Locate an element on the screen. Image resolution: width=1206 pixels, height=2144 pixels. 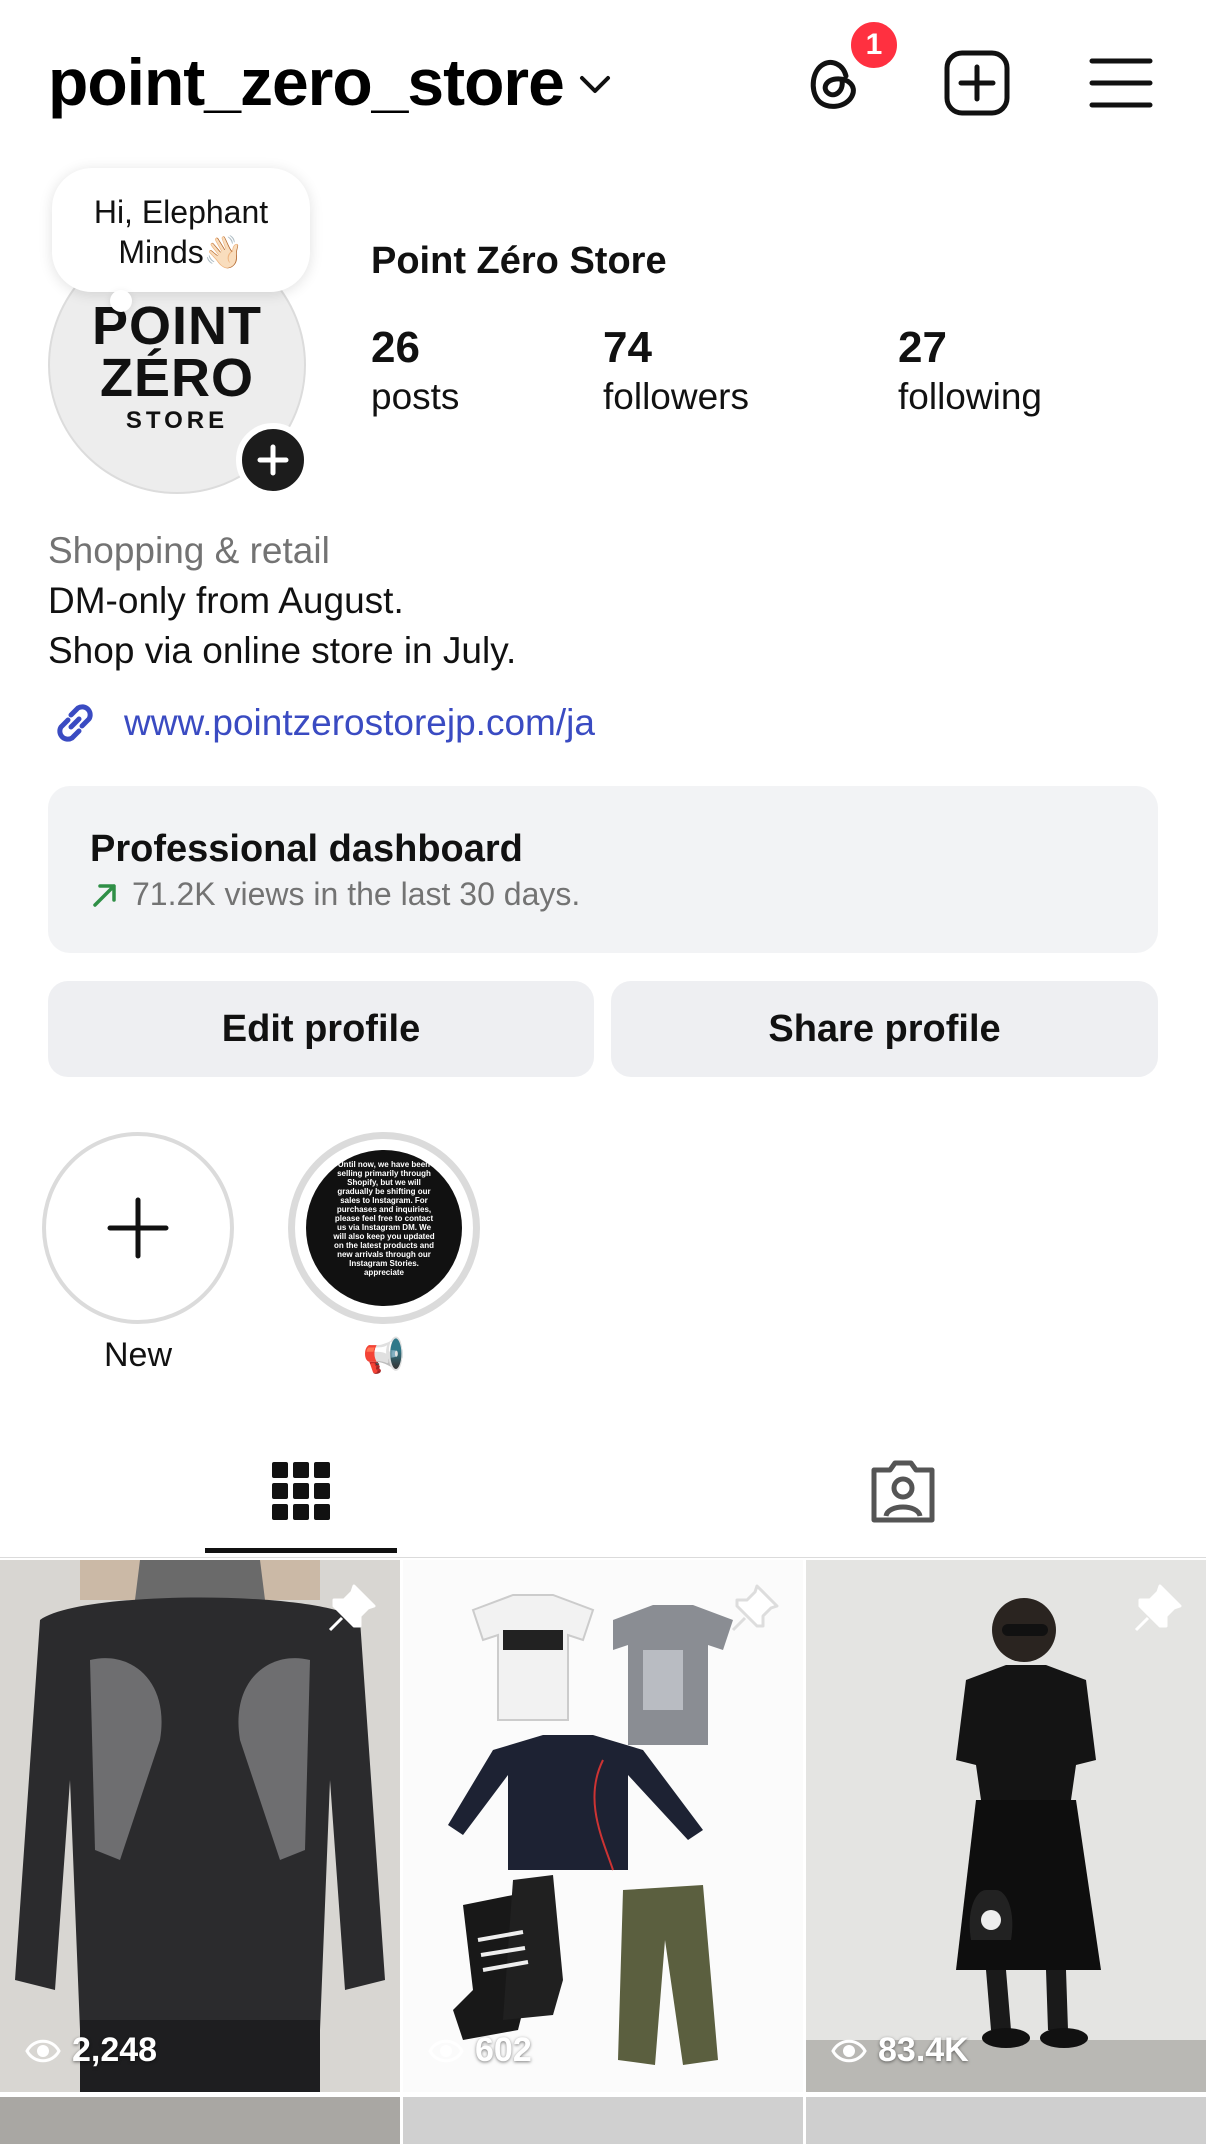
hamburger-menu-icon is located at coordinates (1121, 83).